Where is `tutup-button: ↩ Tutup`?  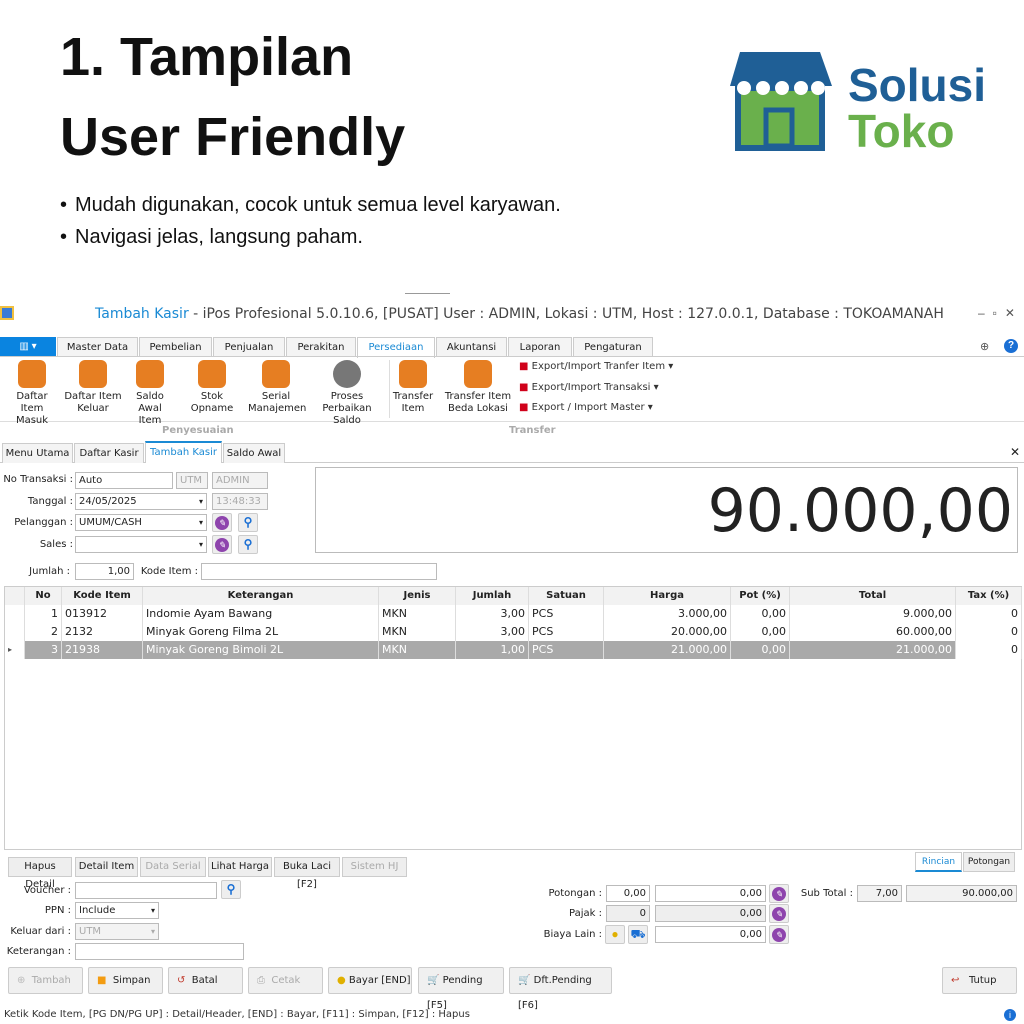 tutup-button: ↩ Tutup is located at coordinates (979, 980).